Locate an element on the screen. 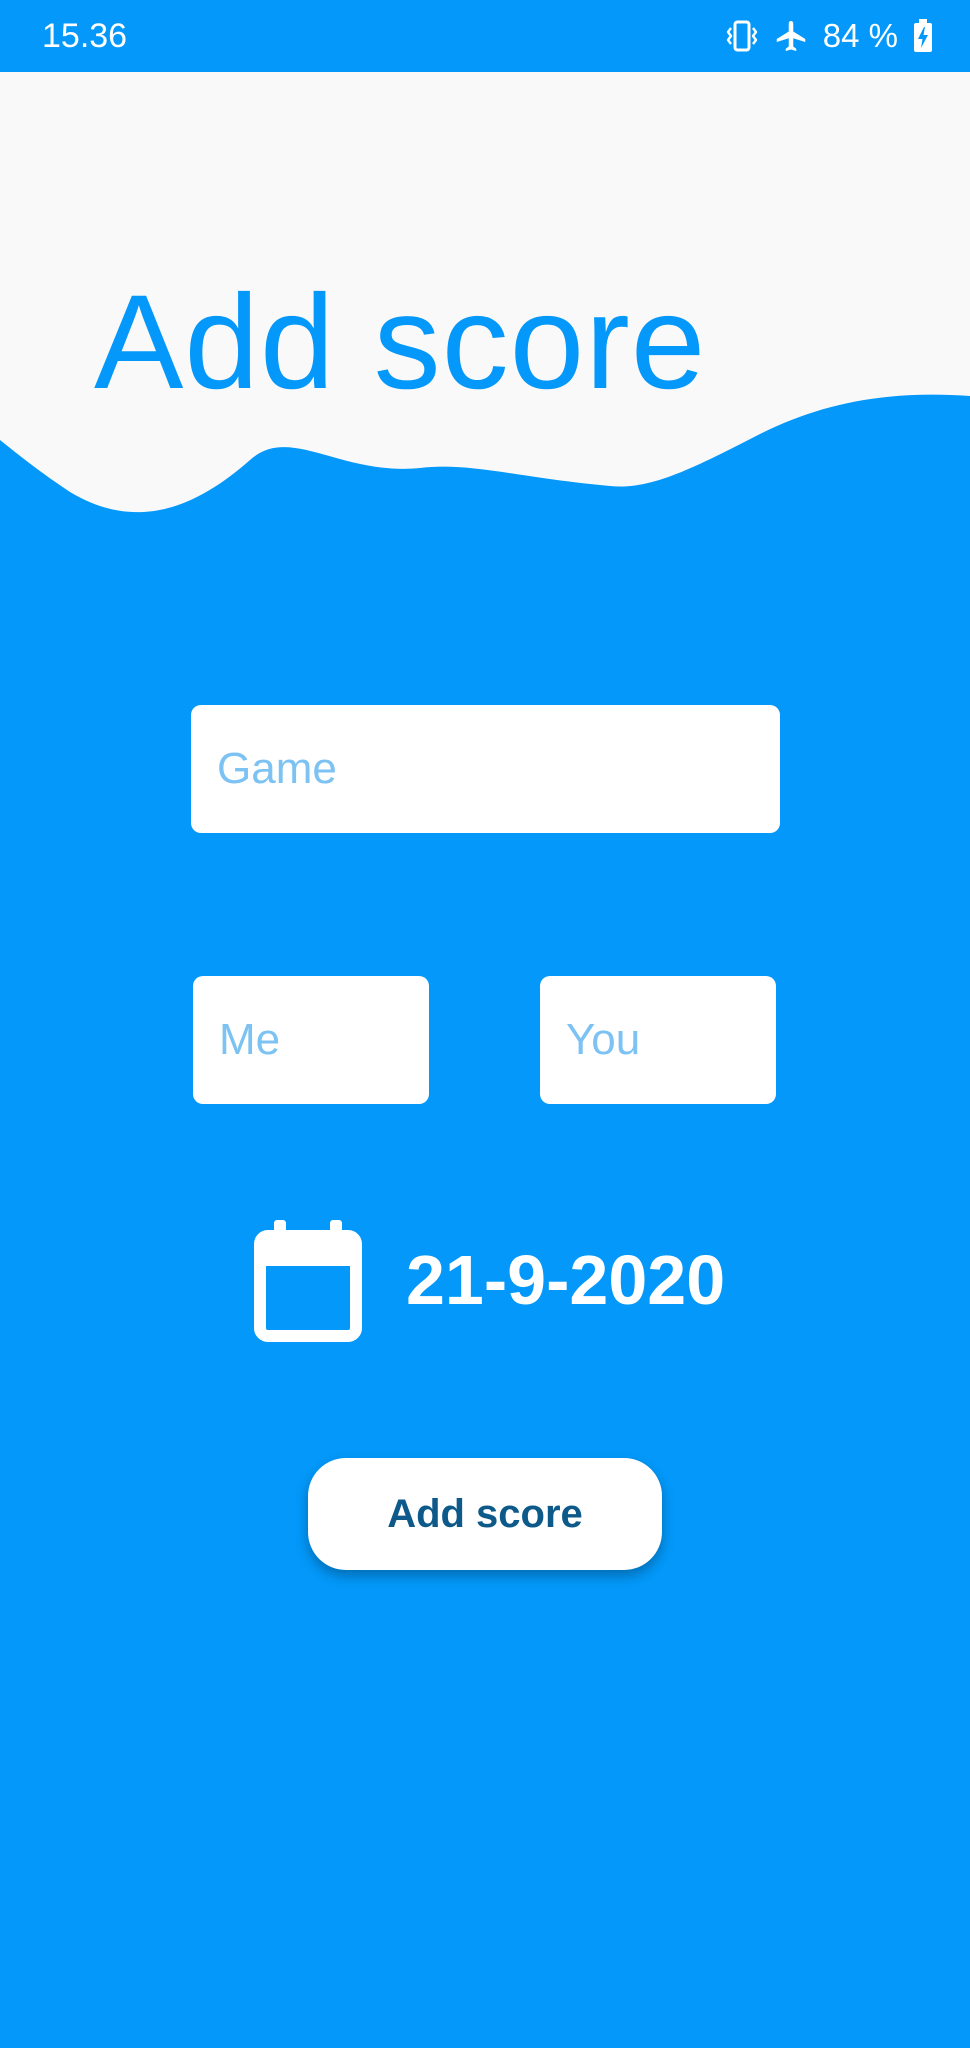 The image size is (970, 2048). you-score-field is located at coordinates (658, 1040).